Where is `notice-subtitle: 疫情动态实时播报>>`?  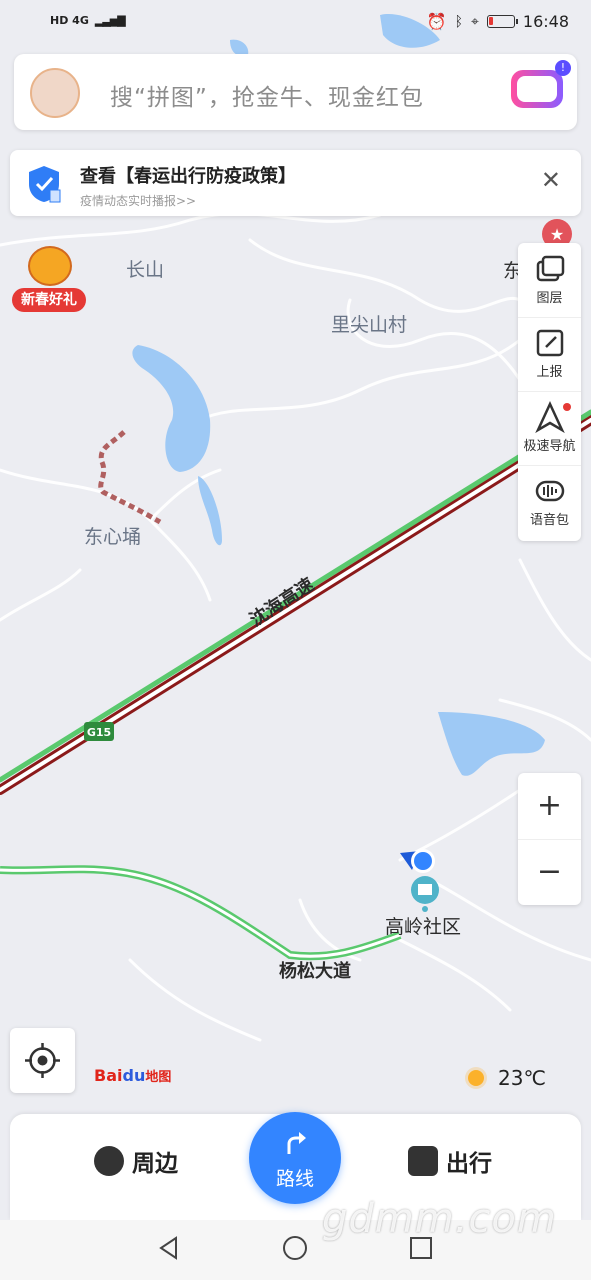
notice-subtitle: 疫情动态实时播报>> is located at coordinates (138, 200).